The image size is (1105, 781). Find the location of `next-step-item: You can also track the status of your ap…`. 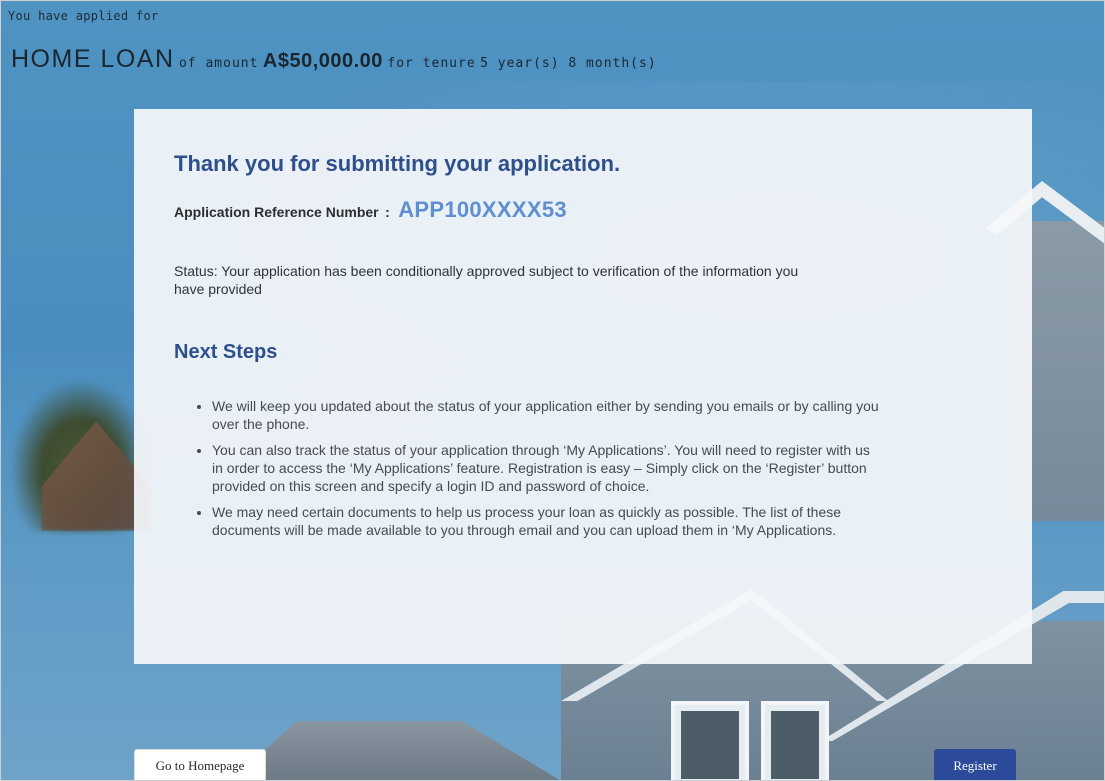

next-step-item: You can also track the status of your ap… is located at coordinates (547, 468).